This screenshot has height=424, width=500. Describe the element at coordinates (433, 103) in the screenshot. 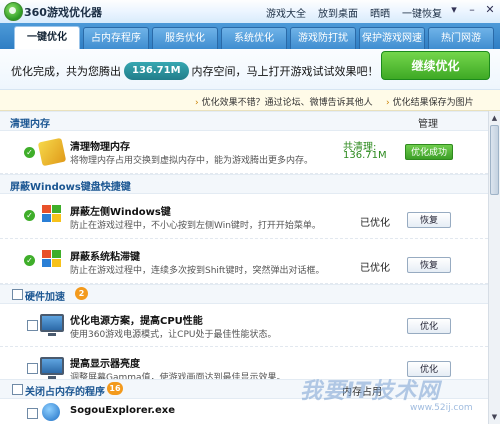

I see `save-image-text: 优化结果保存为图片` at that location.